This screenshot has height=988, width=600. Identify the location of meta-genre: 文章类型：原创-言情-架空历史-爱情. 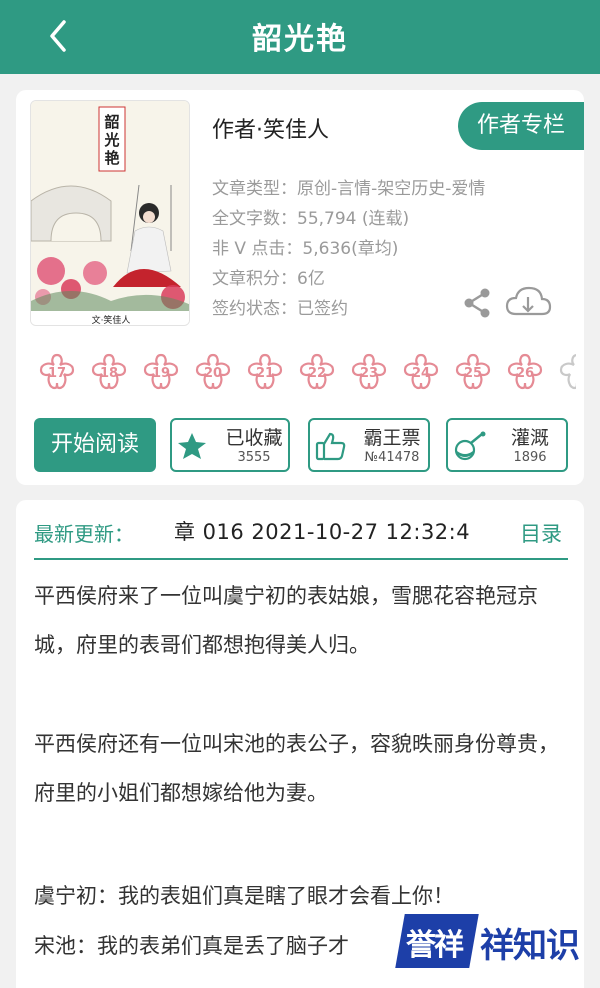
(349, 189).